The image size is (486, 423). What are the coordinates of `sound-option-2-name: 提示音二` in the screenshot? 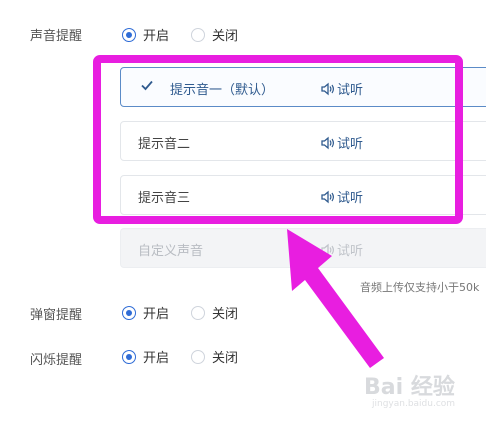 It's located at (164, 144).